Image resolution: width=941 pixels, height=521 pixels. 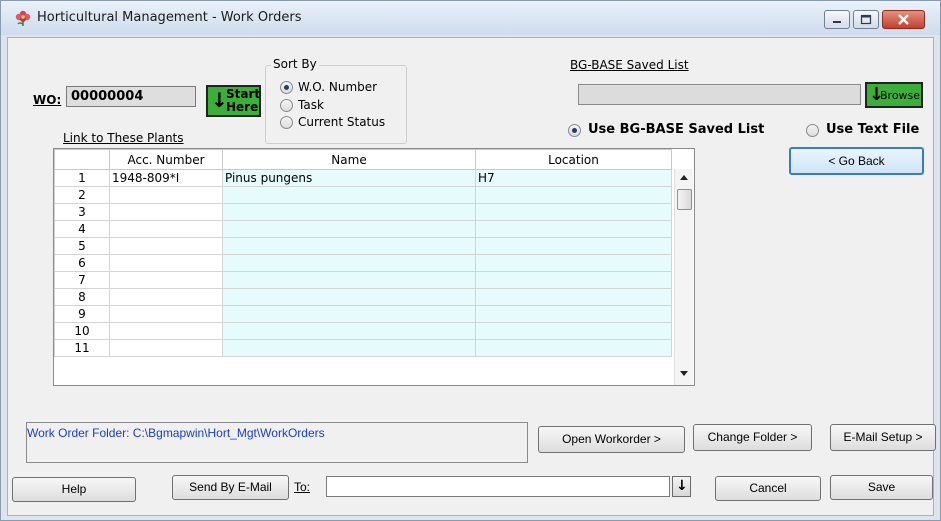 I want to click on cancel-button: Cancel, so click(x=768, y=488).